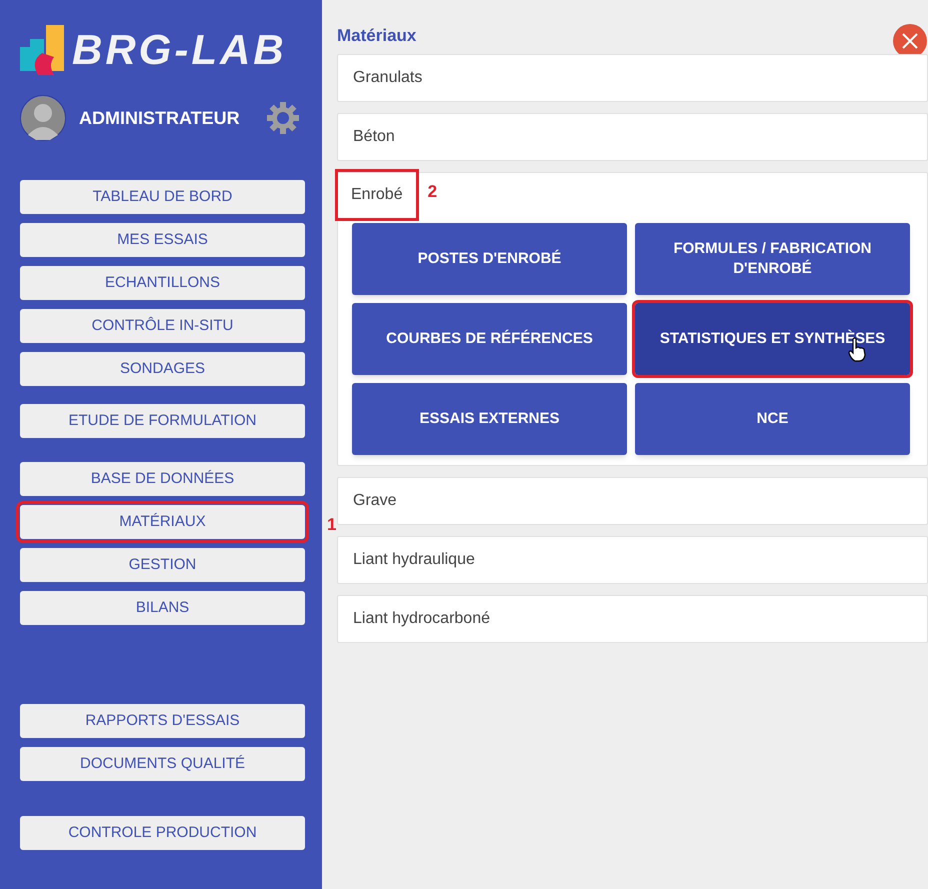  I want to click on settings-icon, so click(283, 118).